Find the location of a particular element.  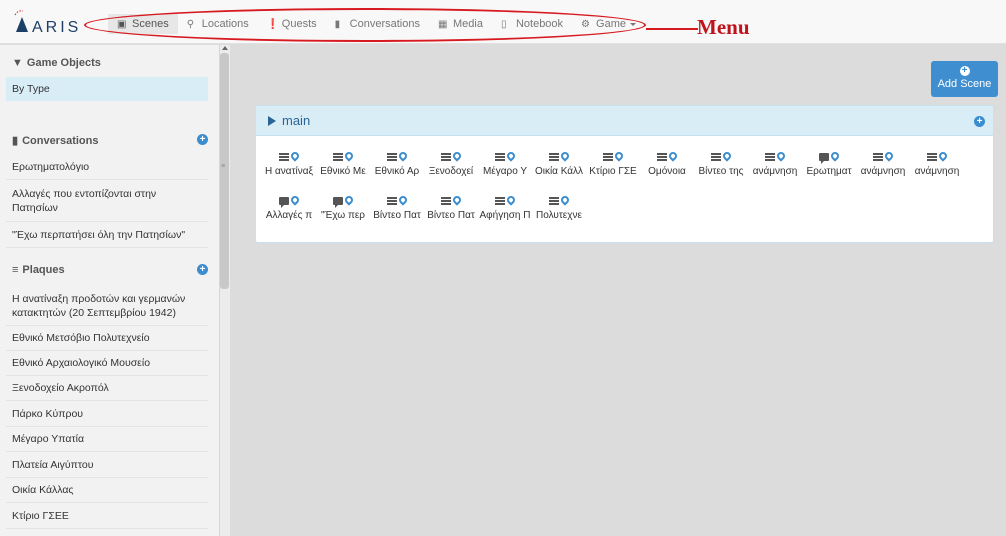

scene-object-label: Ξενοδοχεί is located at coordinates (451, 171).